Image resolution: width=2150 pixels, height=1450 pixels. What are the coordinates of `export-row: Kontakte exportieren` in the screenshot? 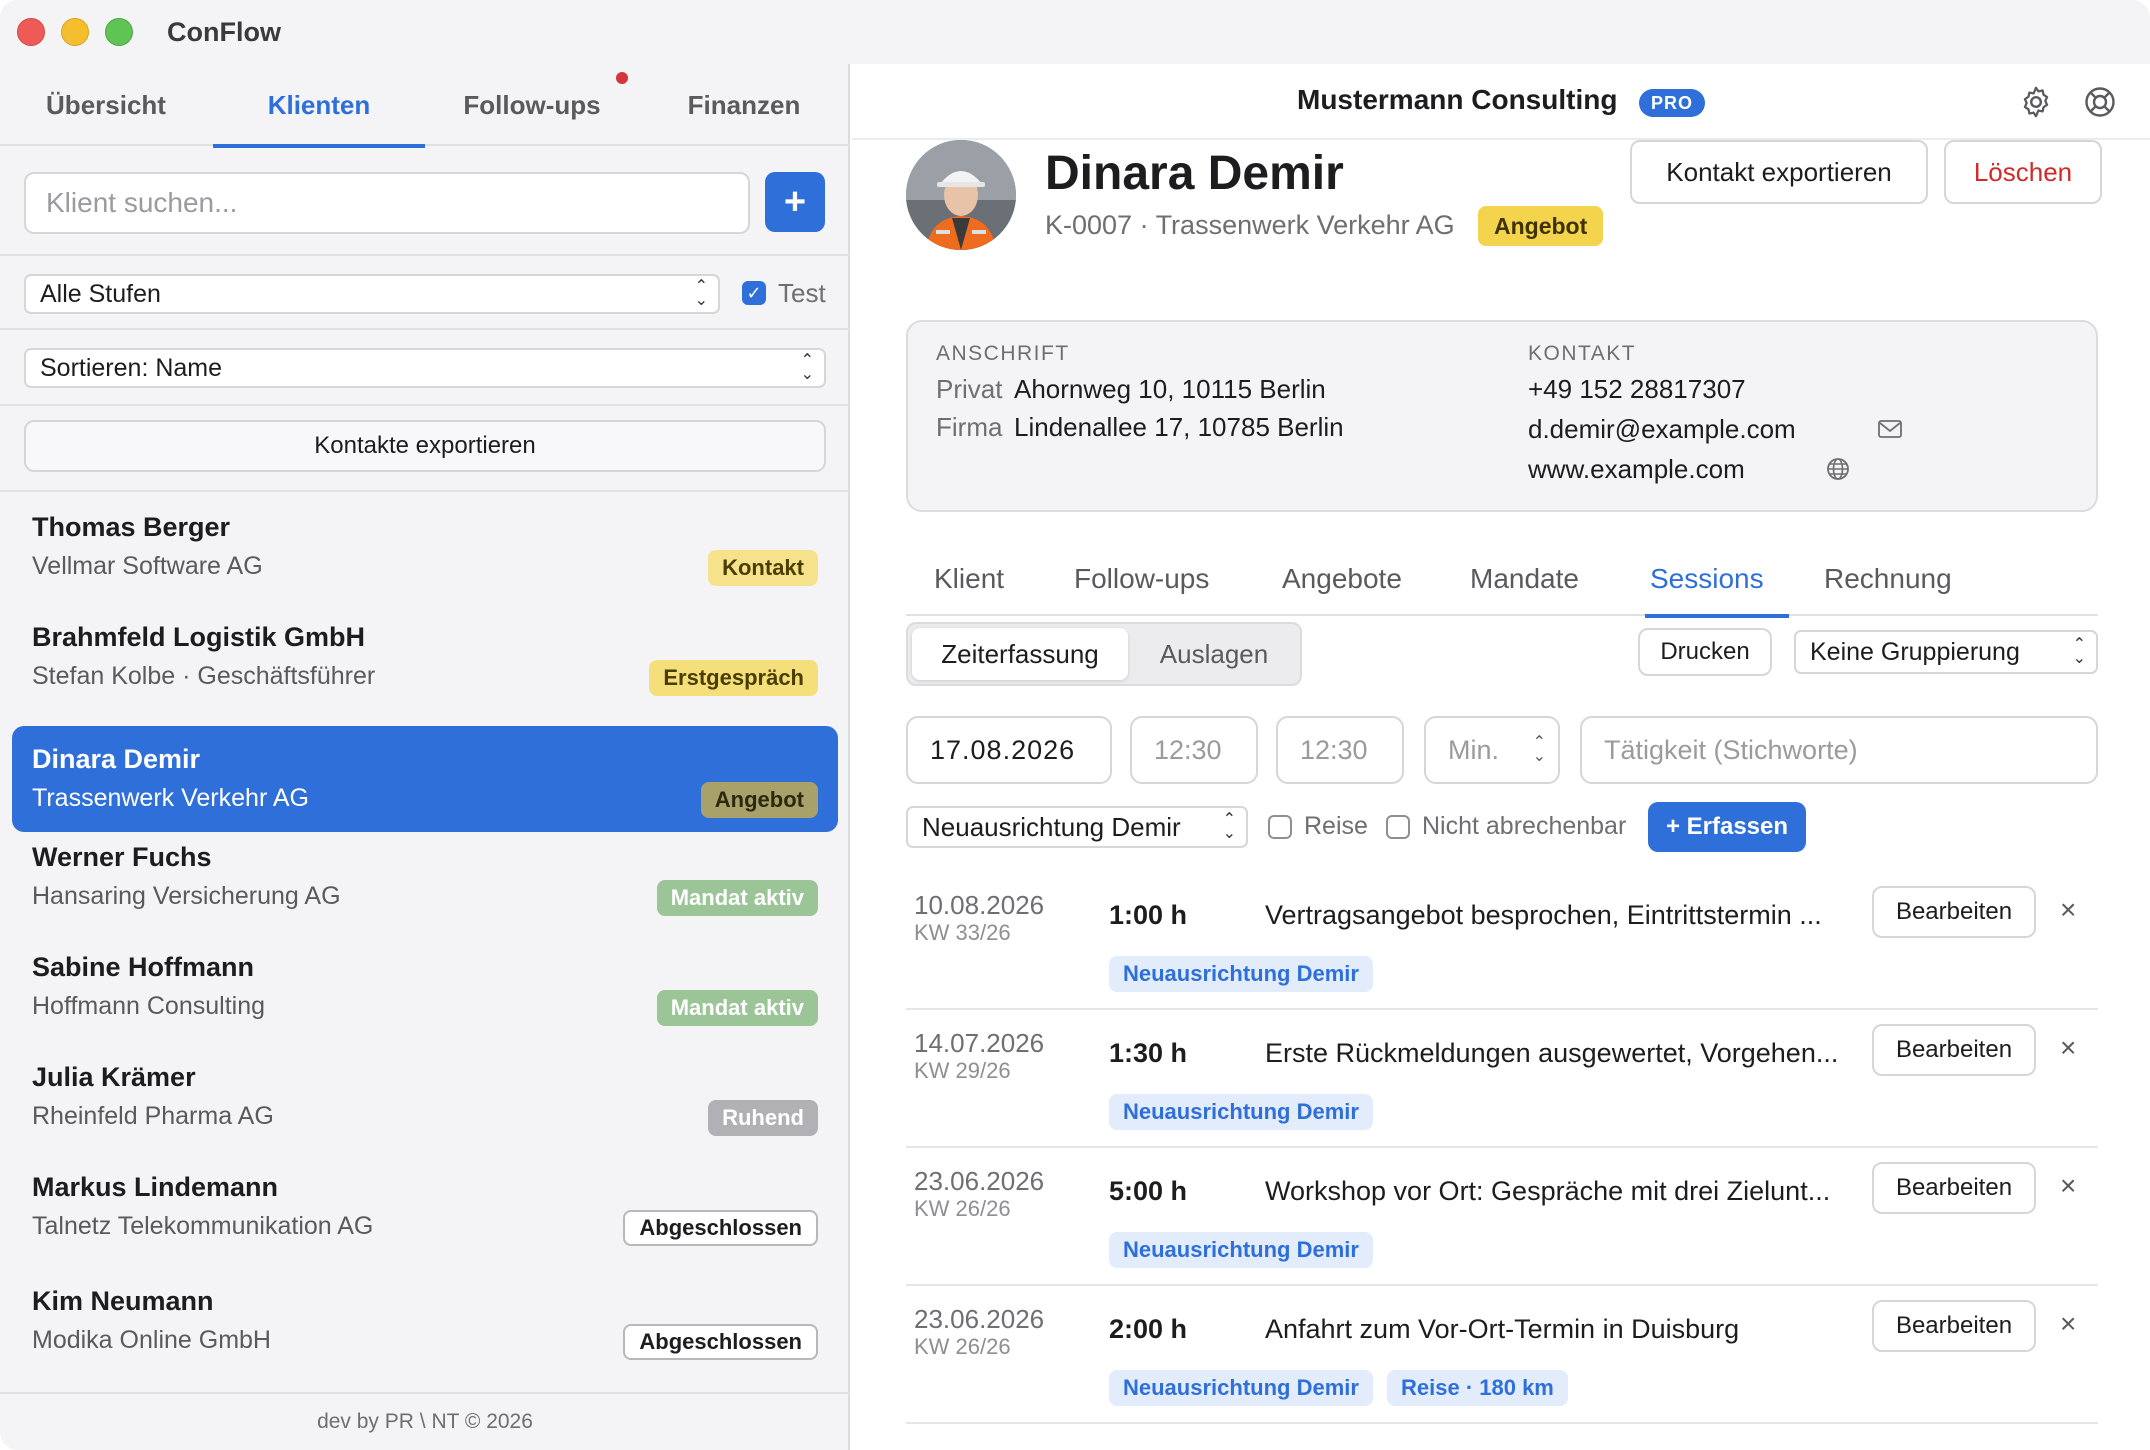 It's located at (425, 450).